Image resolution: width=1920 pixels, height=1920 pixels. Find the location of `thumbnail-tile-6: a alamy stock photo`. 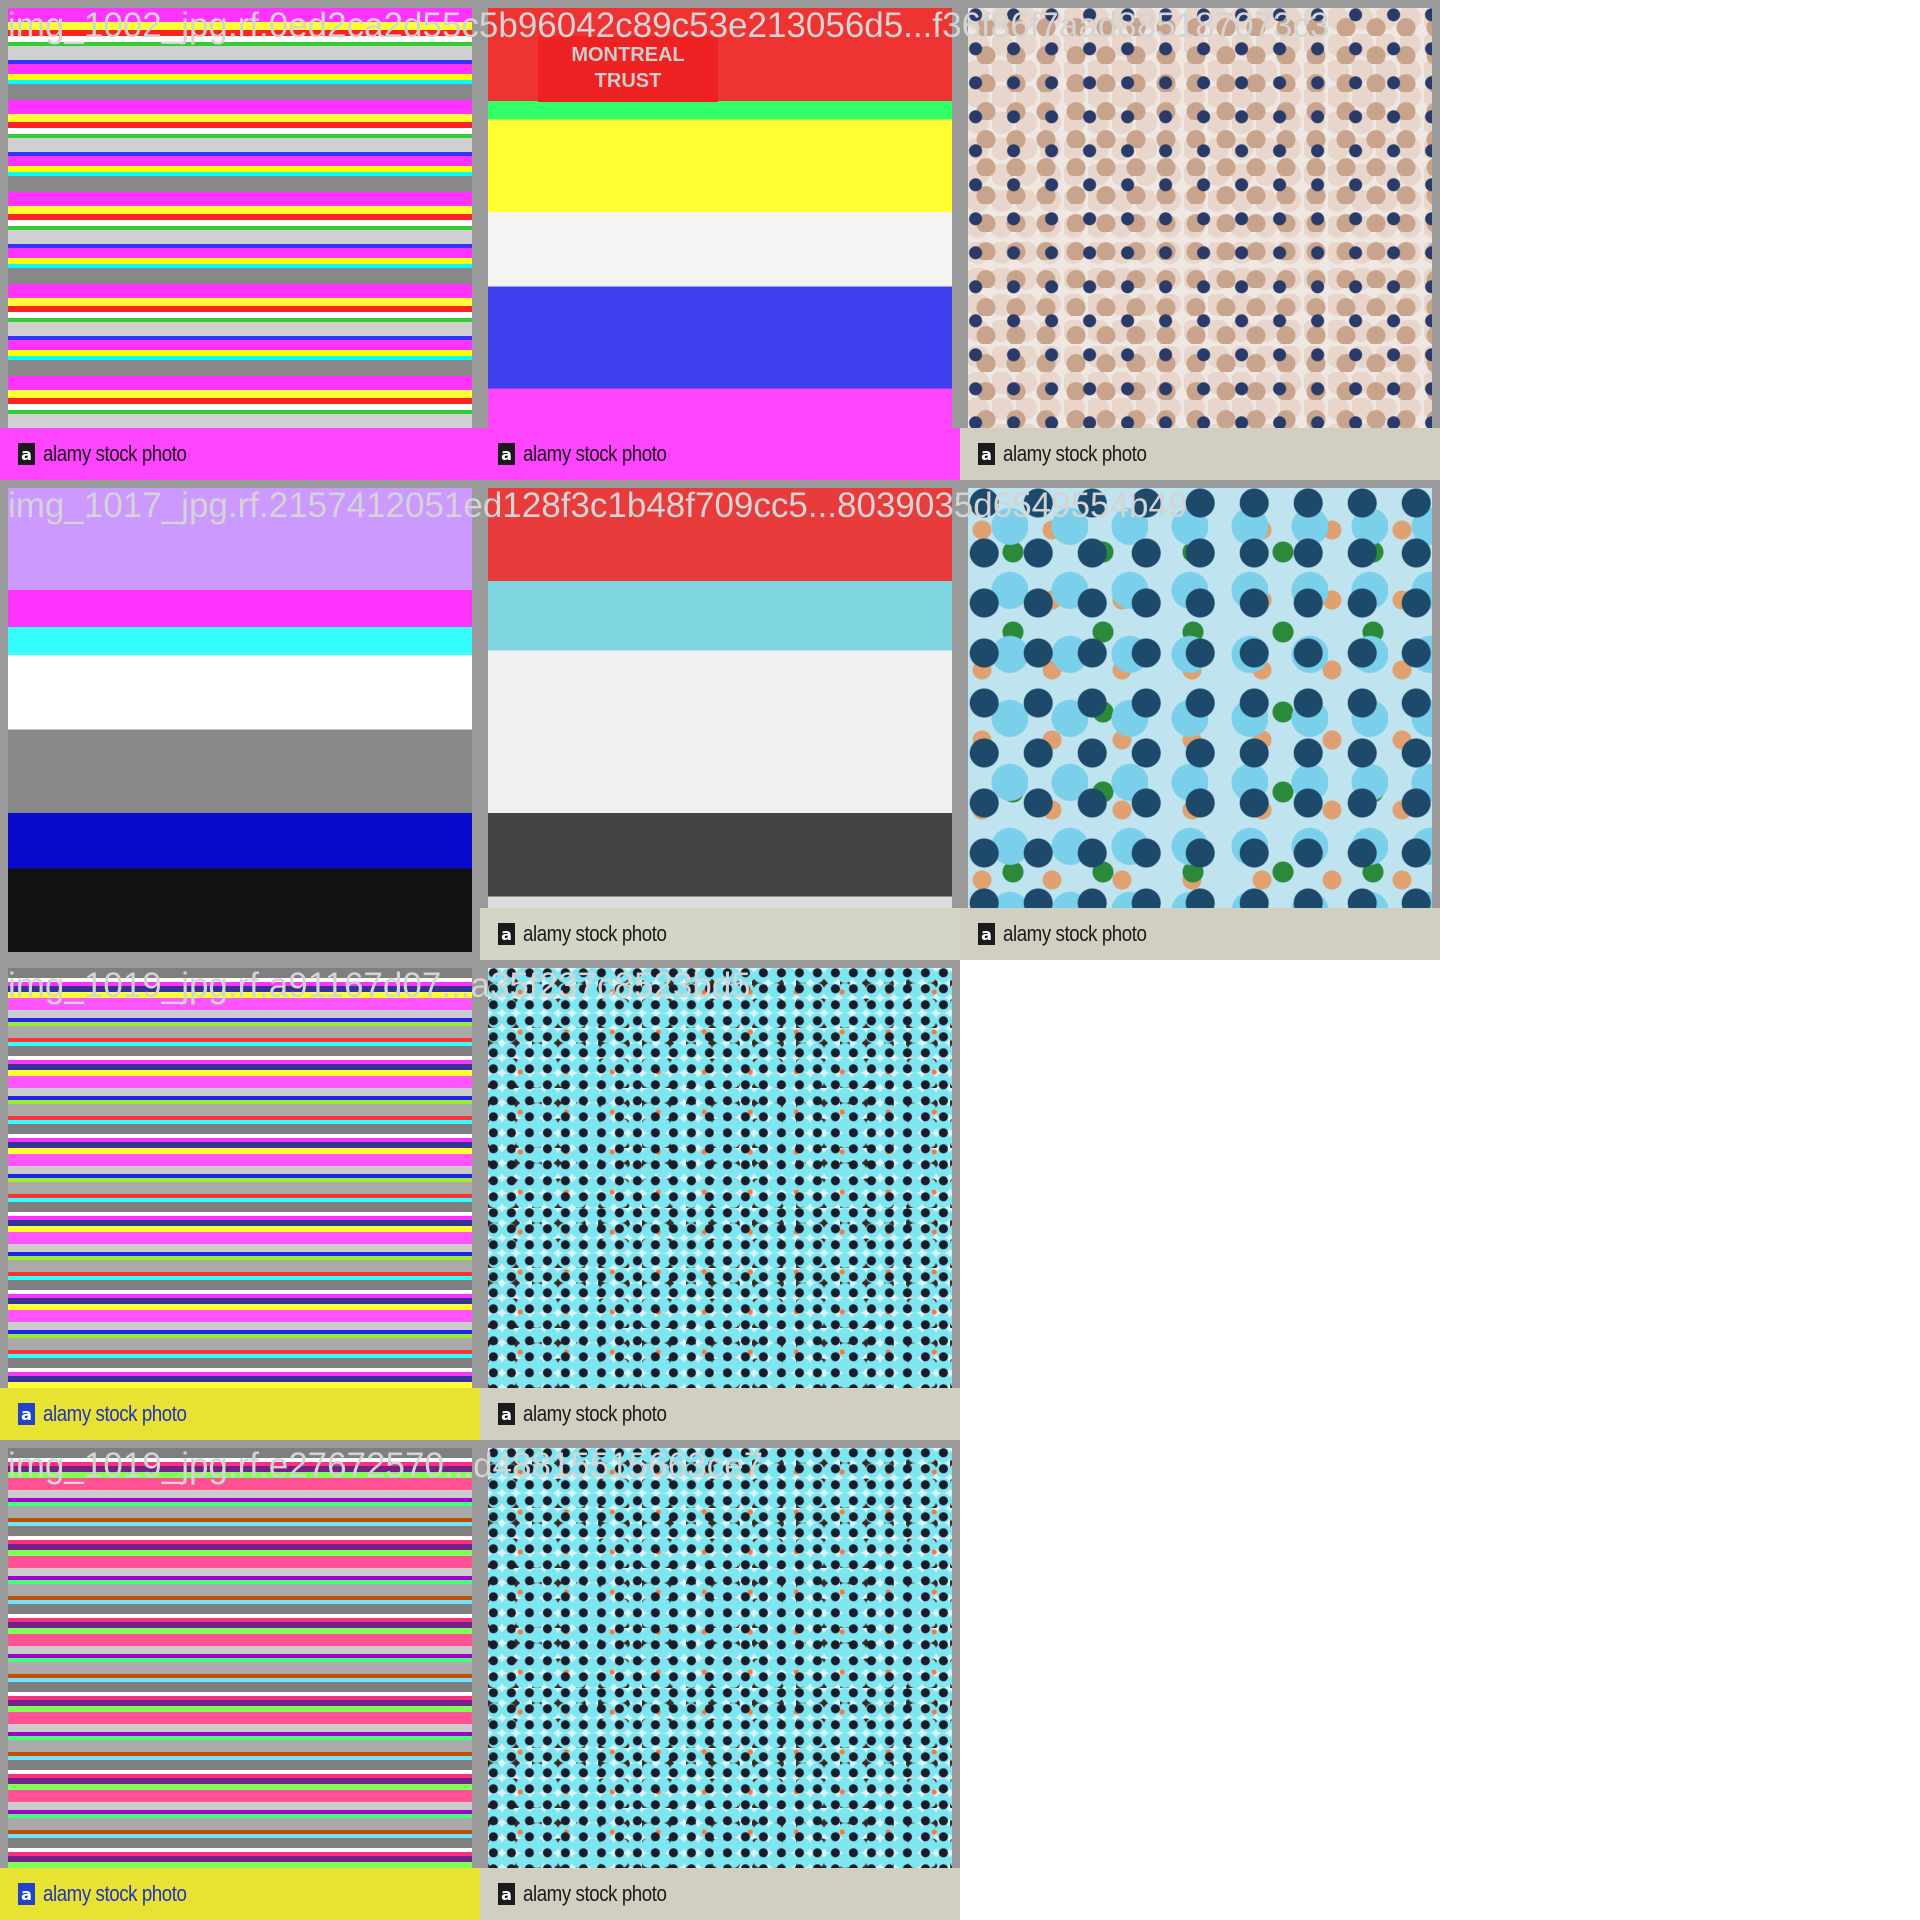

thumbnail-tile-6: a alamy stock photo is located at coordinates (1200, 720).